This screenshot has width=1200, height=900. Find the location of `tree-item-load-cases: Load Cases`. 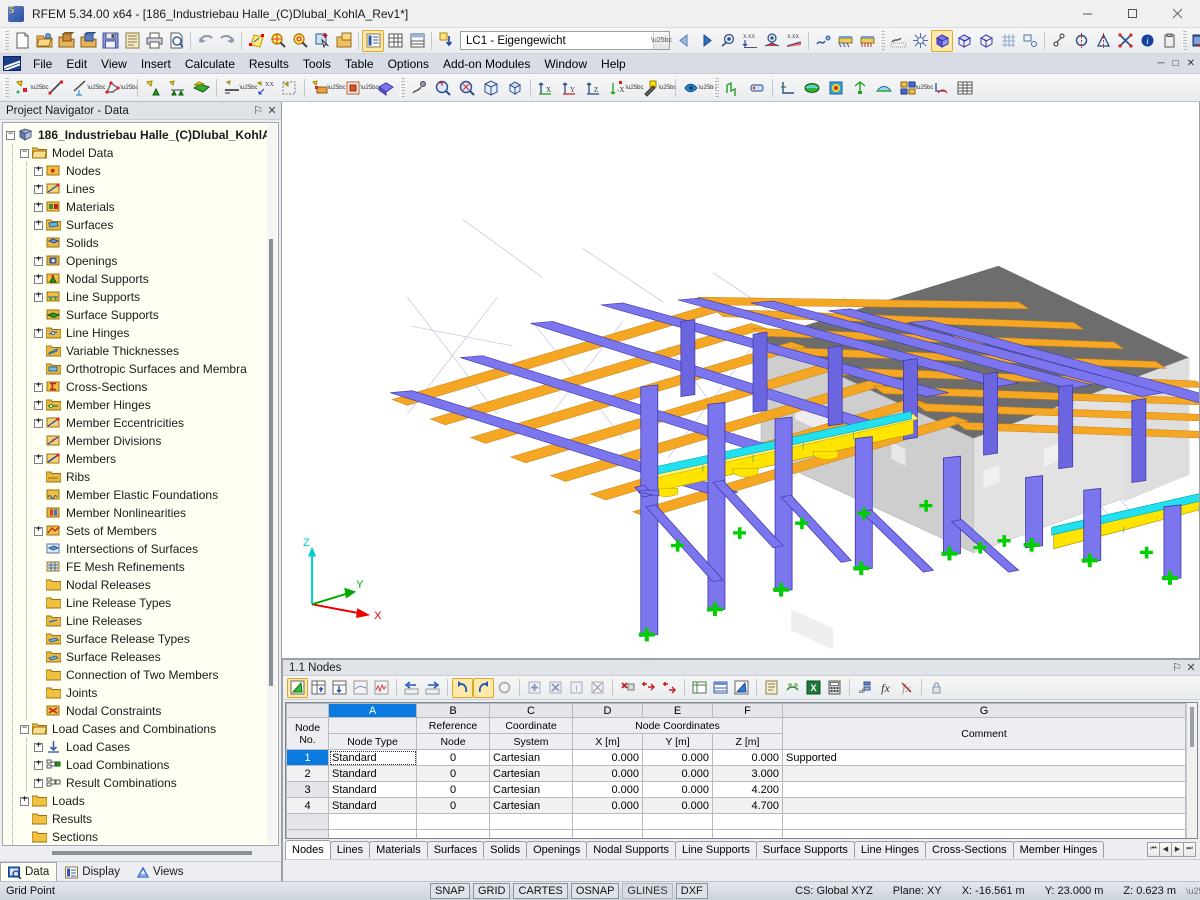

tree-item-load-cases: Load Cases is located at coordinates (142, 747).